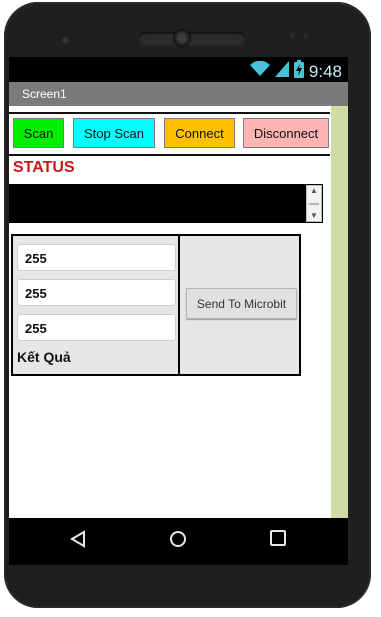 The image size is (381, 617). I want to click on front-camera, so click(182, 38).